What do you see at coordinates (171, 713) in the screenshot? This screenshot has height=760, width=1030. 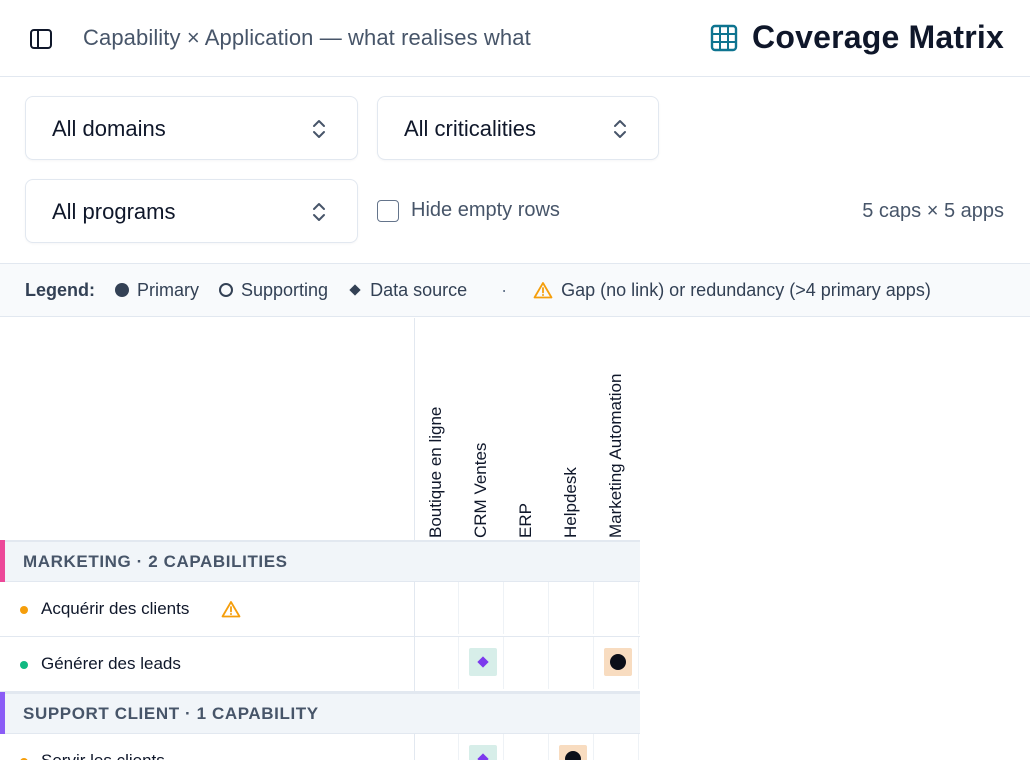 I see `group-label: SUPPORT CLIENT · 1 CAPABILITY` at bounding box center [171, 713].